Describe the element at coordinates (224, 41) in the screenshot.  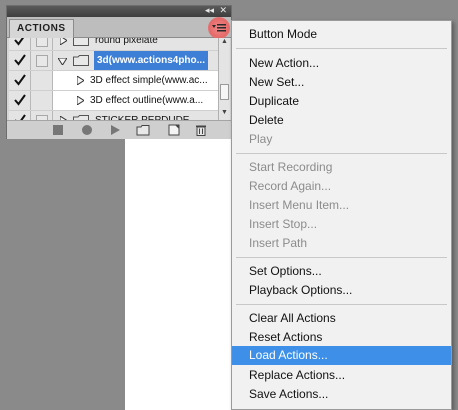
I see `scroll-up-icon: ▲` at that location.